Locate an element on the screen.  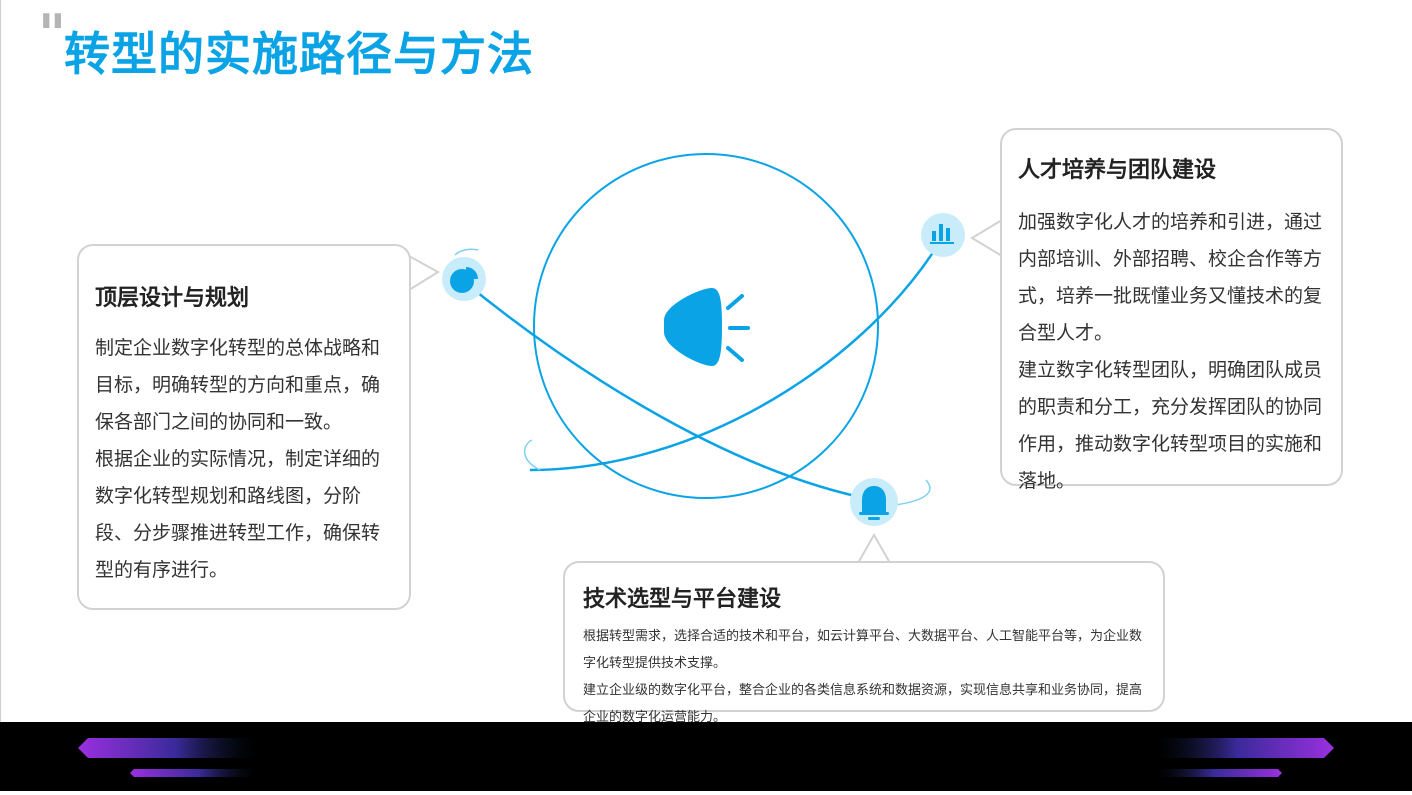
card-heading: 顶层设计与规划 is located at coordinates (172, 298).